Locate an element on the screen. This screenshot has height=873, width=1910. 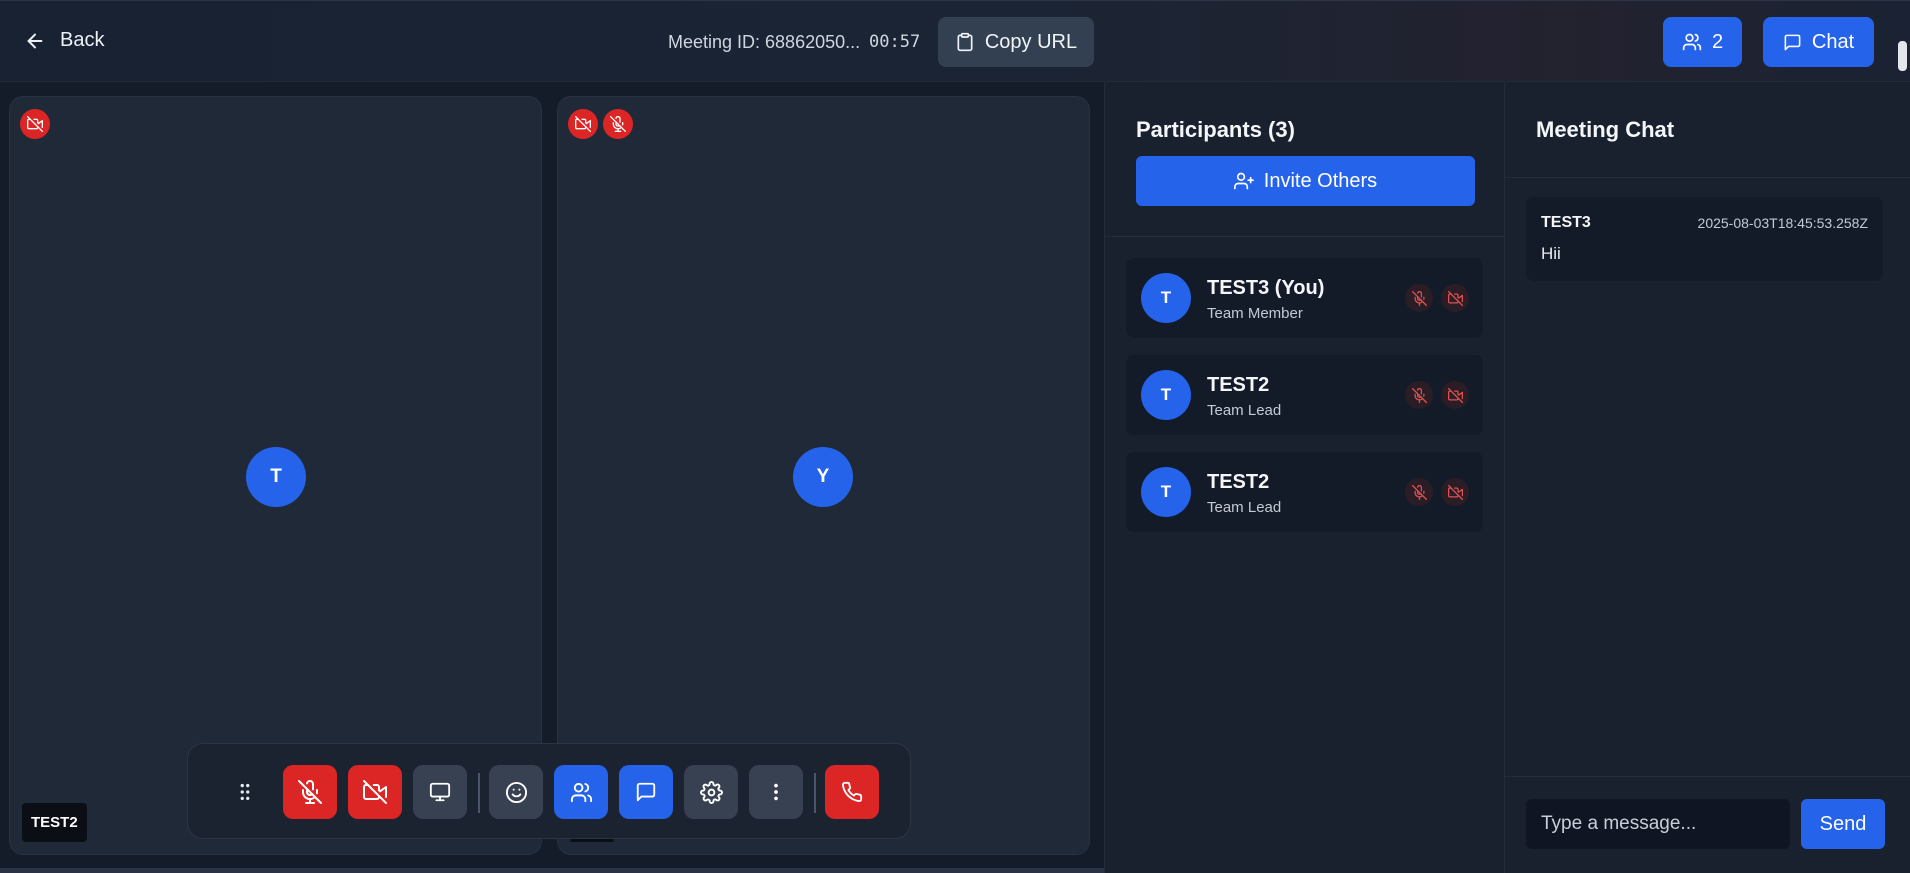
clipboard-icon is located at coordinates (965, 42).